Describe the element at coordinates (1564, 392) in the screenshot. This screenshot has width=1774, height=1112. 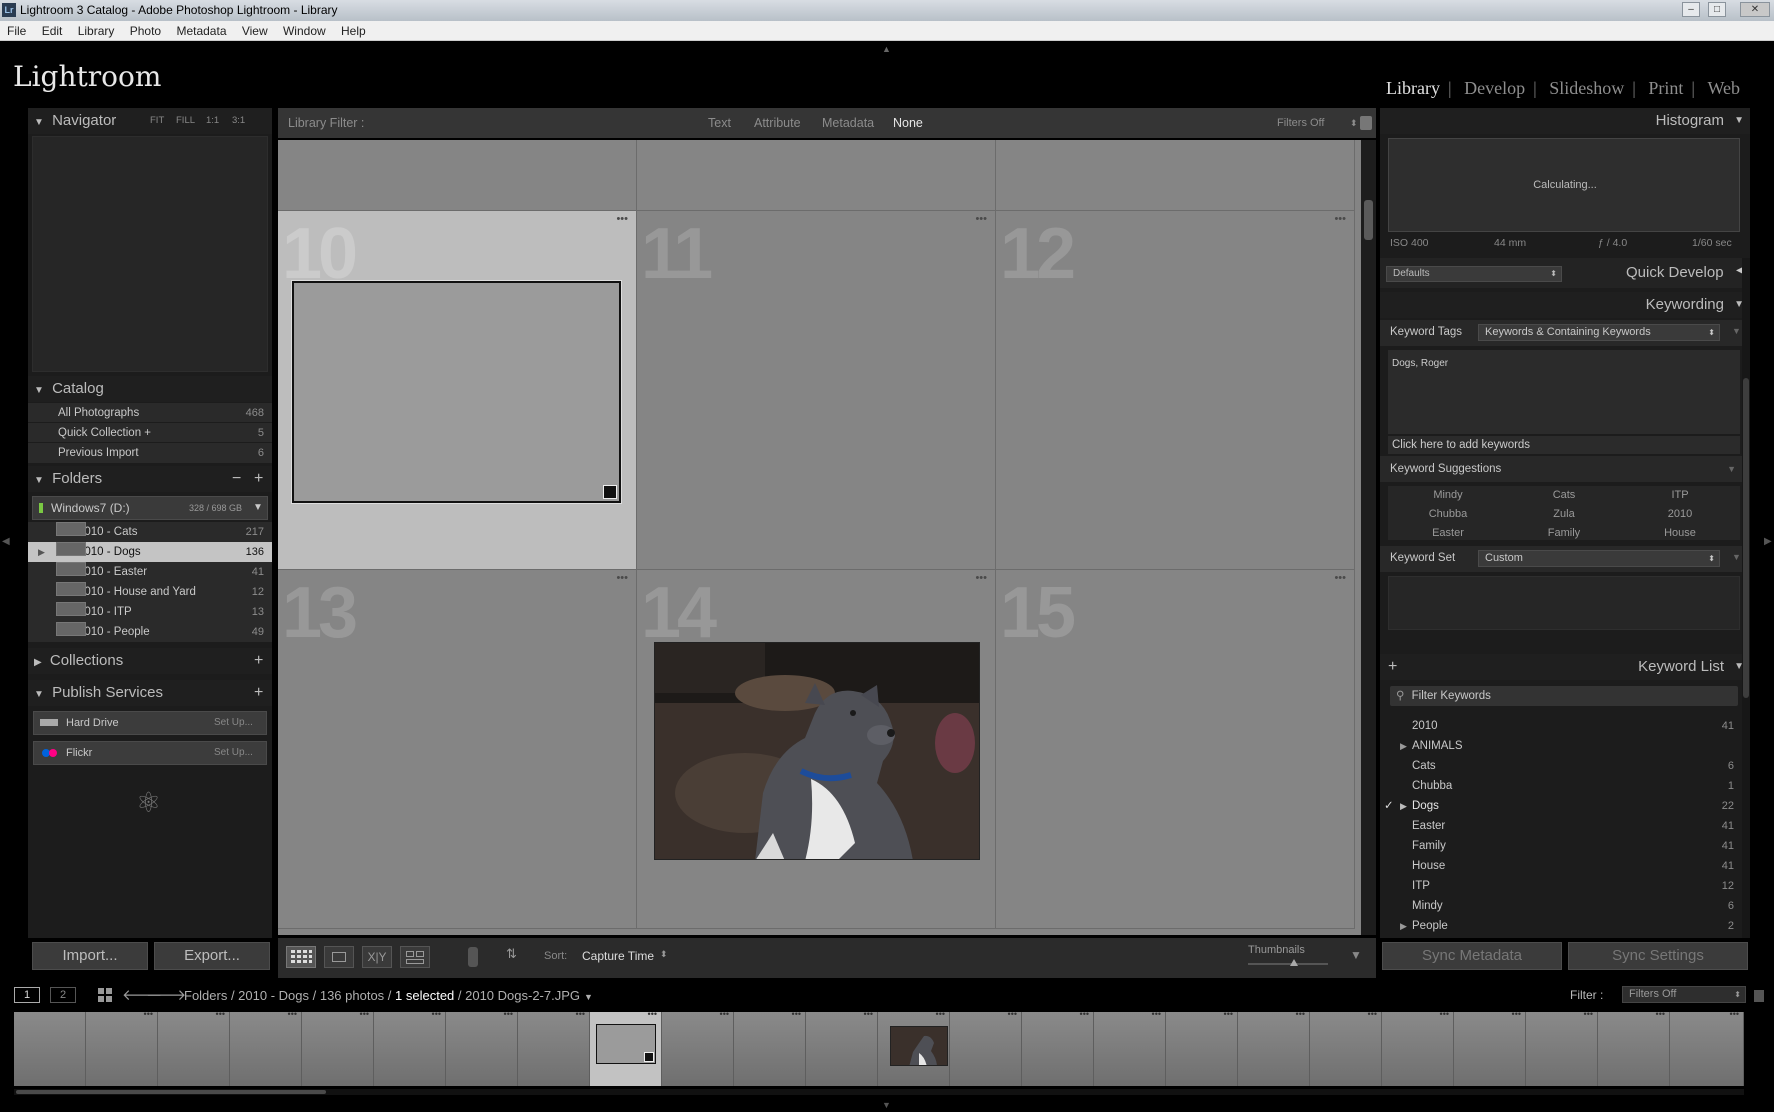
I see `keyword-text-area: Dogs, Roger` at that location.